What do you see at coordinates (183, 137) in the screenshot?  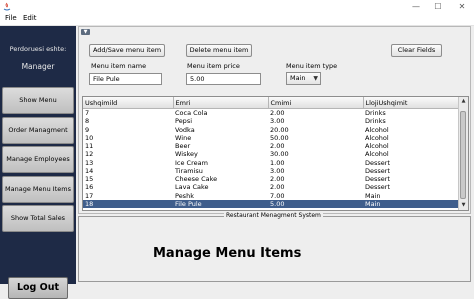 I see `table-cell: Wine` at bounding box center [183, 137].